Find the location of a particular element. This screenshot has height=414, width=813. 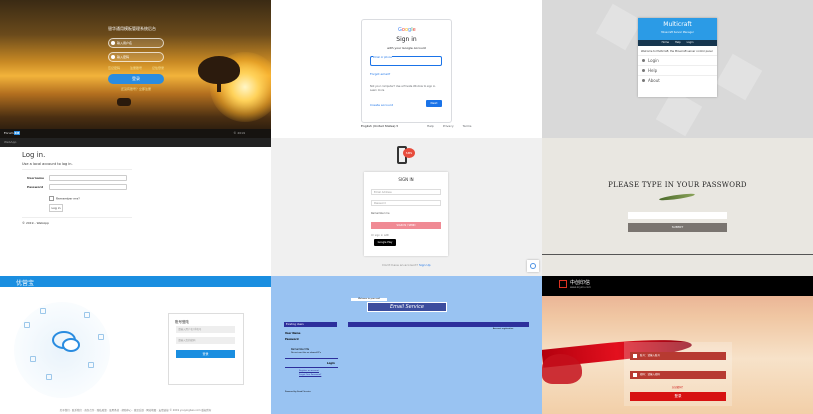

password-label: Password is located at coordinates (292, 339).